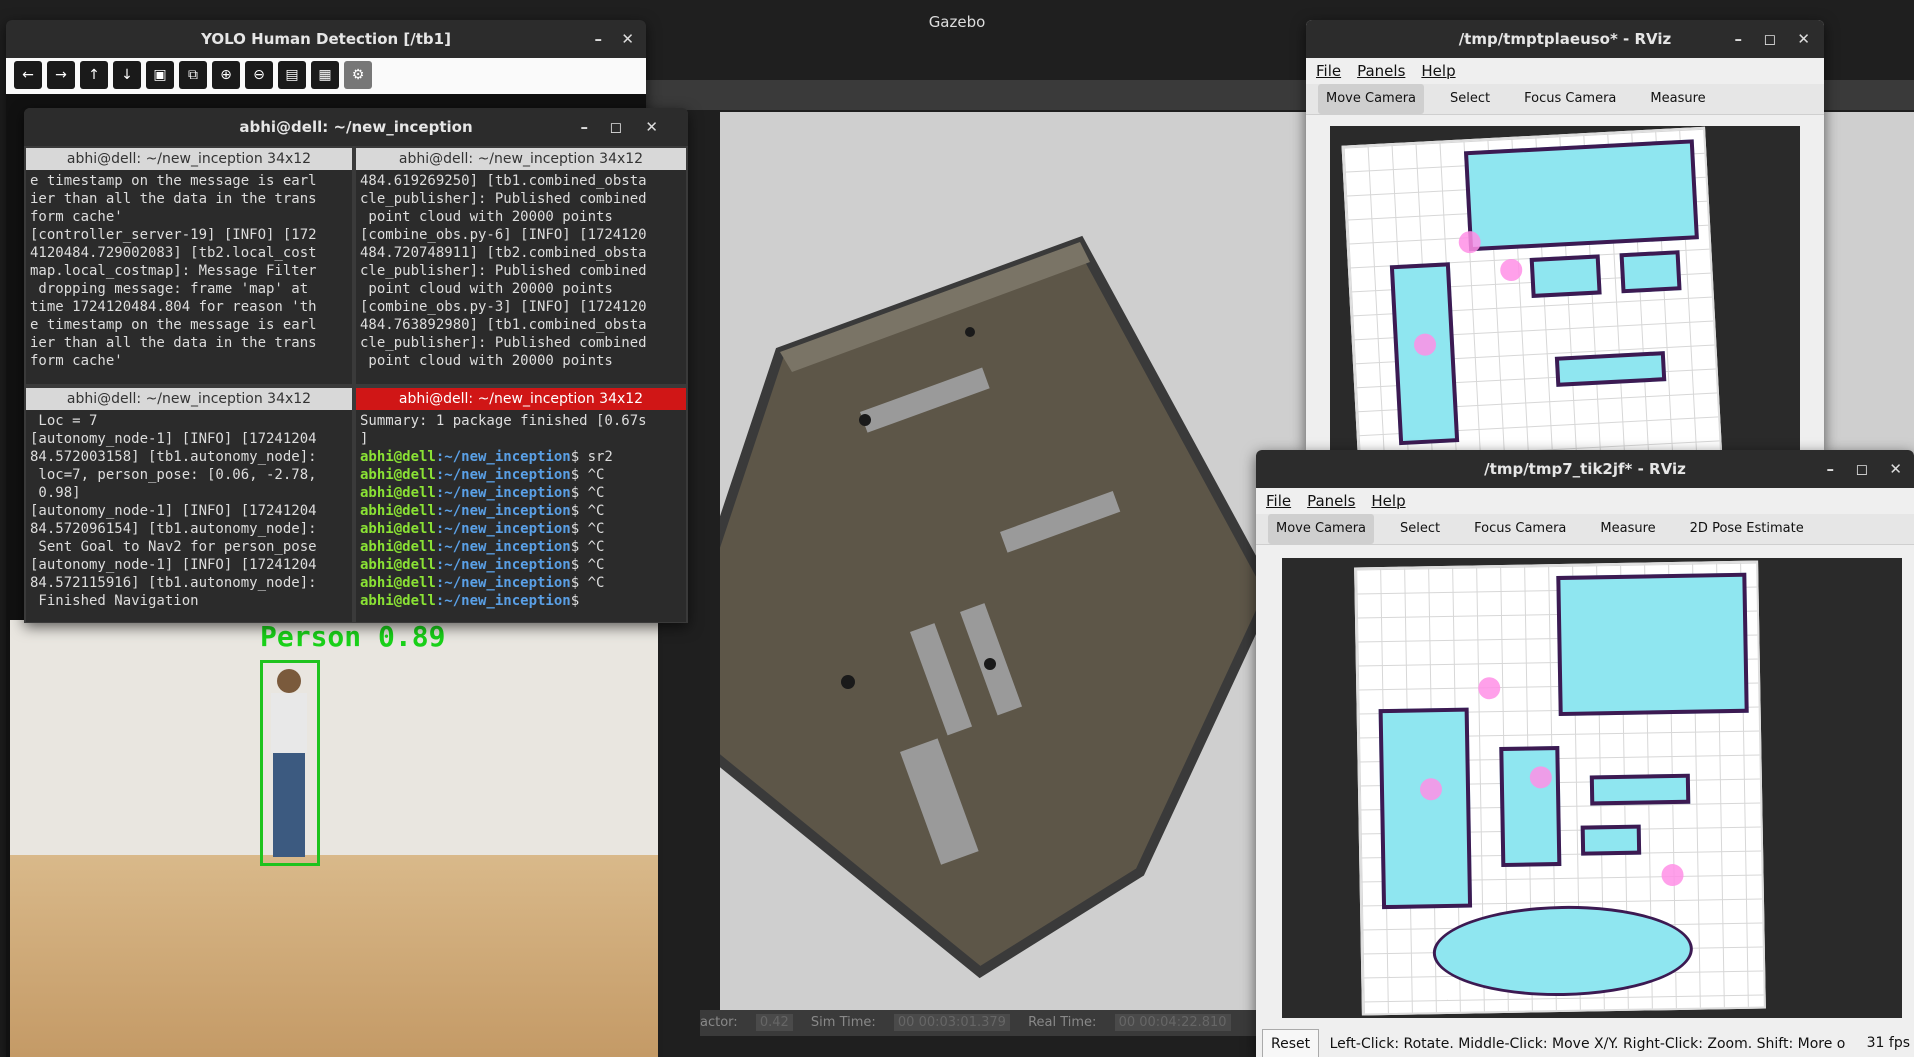 The image size is (1914, 1057). Describe the element at coordinates (503, 307) in the screenshot. I see `terminal-line: [combine_obs.py-3] [INFO] [1724120` at that location.